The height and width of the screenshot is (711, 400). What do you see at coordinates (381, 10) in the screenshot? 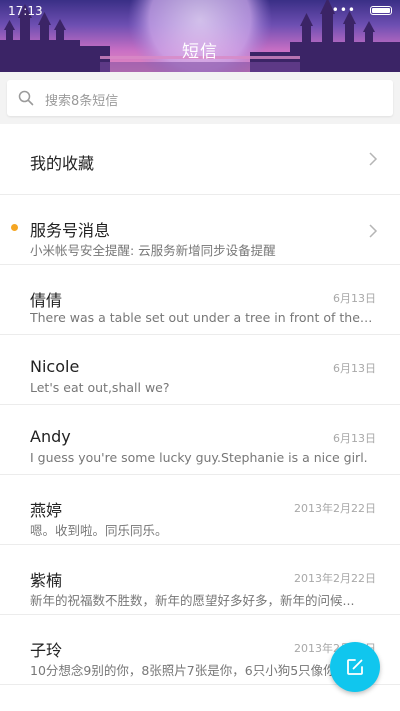
I see `battery-icon` at bounding box center [381, 10].